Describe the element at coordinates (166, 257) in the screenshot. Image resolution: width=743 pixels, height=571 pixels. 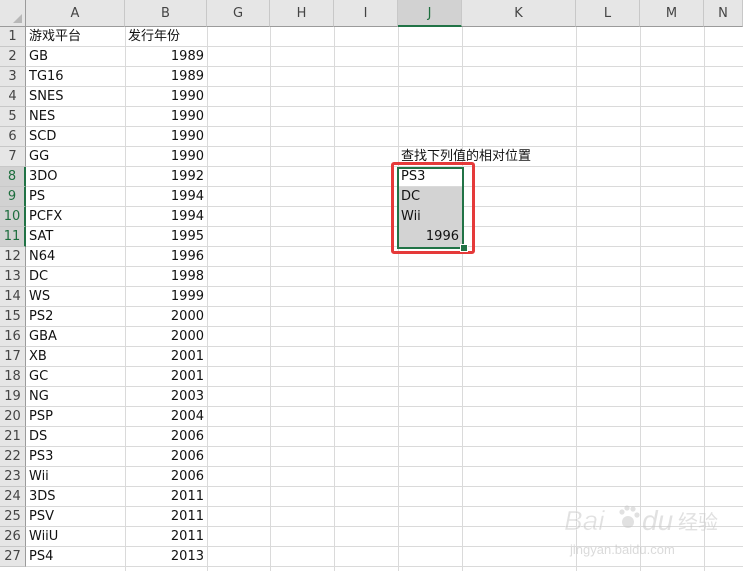
I see `cell-b12: 1996` at that location.